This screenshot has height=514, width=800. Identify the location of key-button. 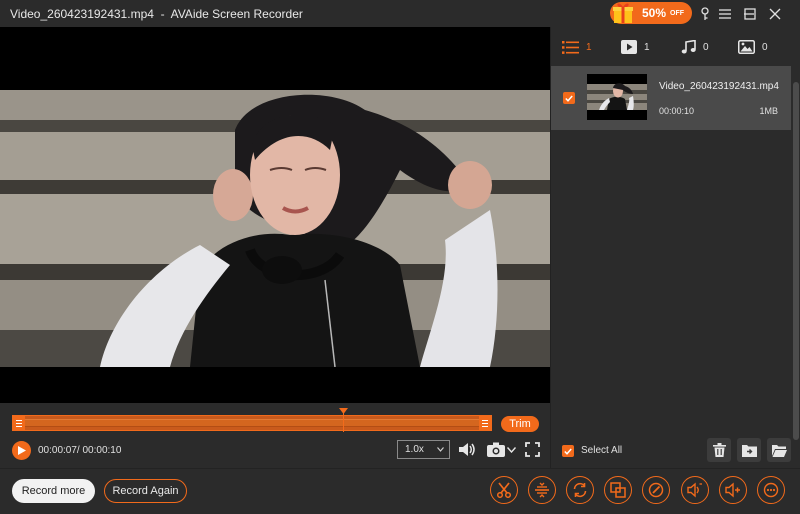
(705, 14).